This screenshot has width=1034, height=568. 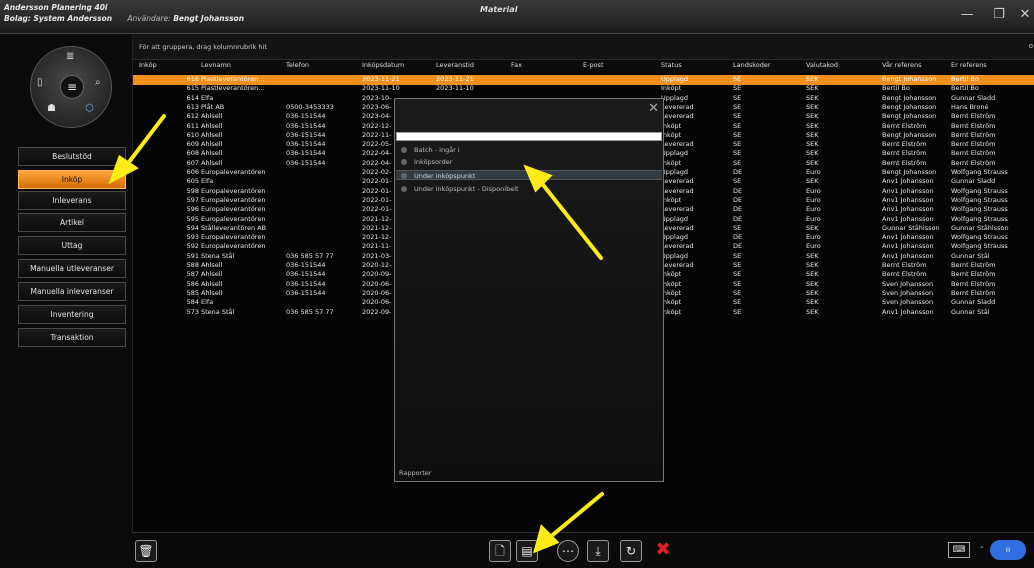 What do you see at coordinates (70, 56) in the screenshot?
I see `list-icon: ≣` at bounding box center [70, 56].